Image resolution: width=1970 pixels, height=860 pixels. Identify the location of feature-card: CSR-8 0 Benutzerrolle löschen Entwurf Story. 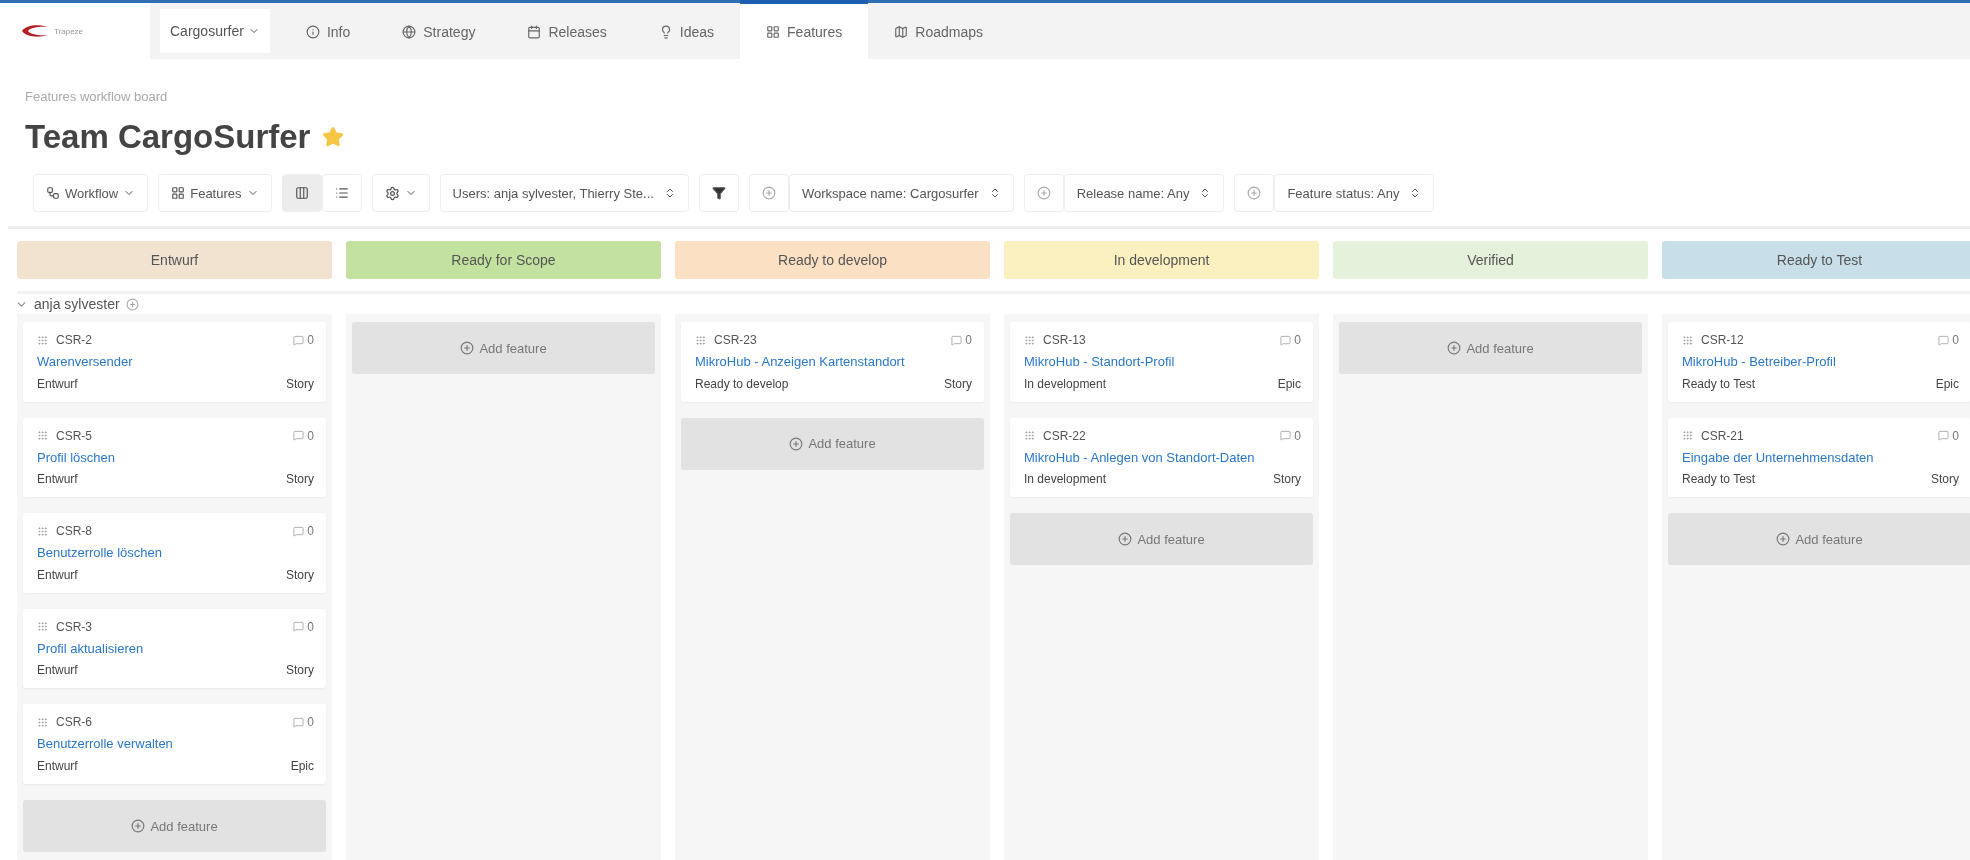
(174, 553).